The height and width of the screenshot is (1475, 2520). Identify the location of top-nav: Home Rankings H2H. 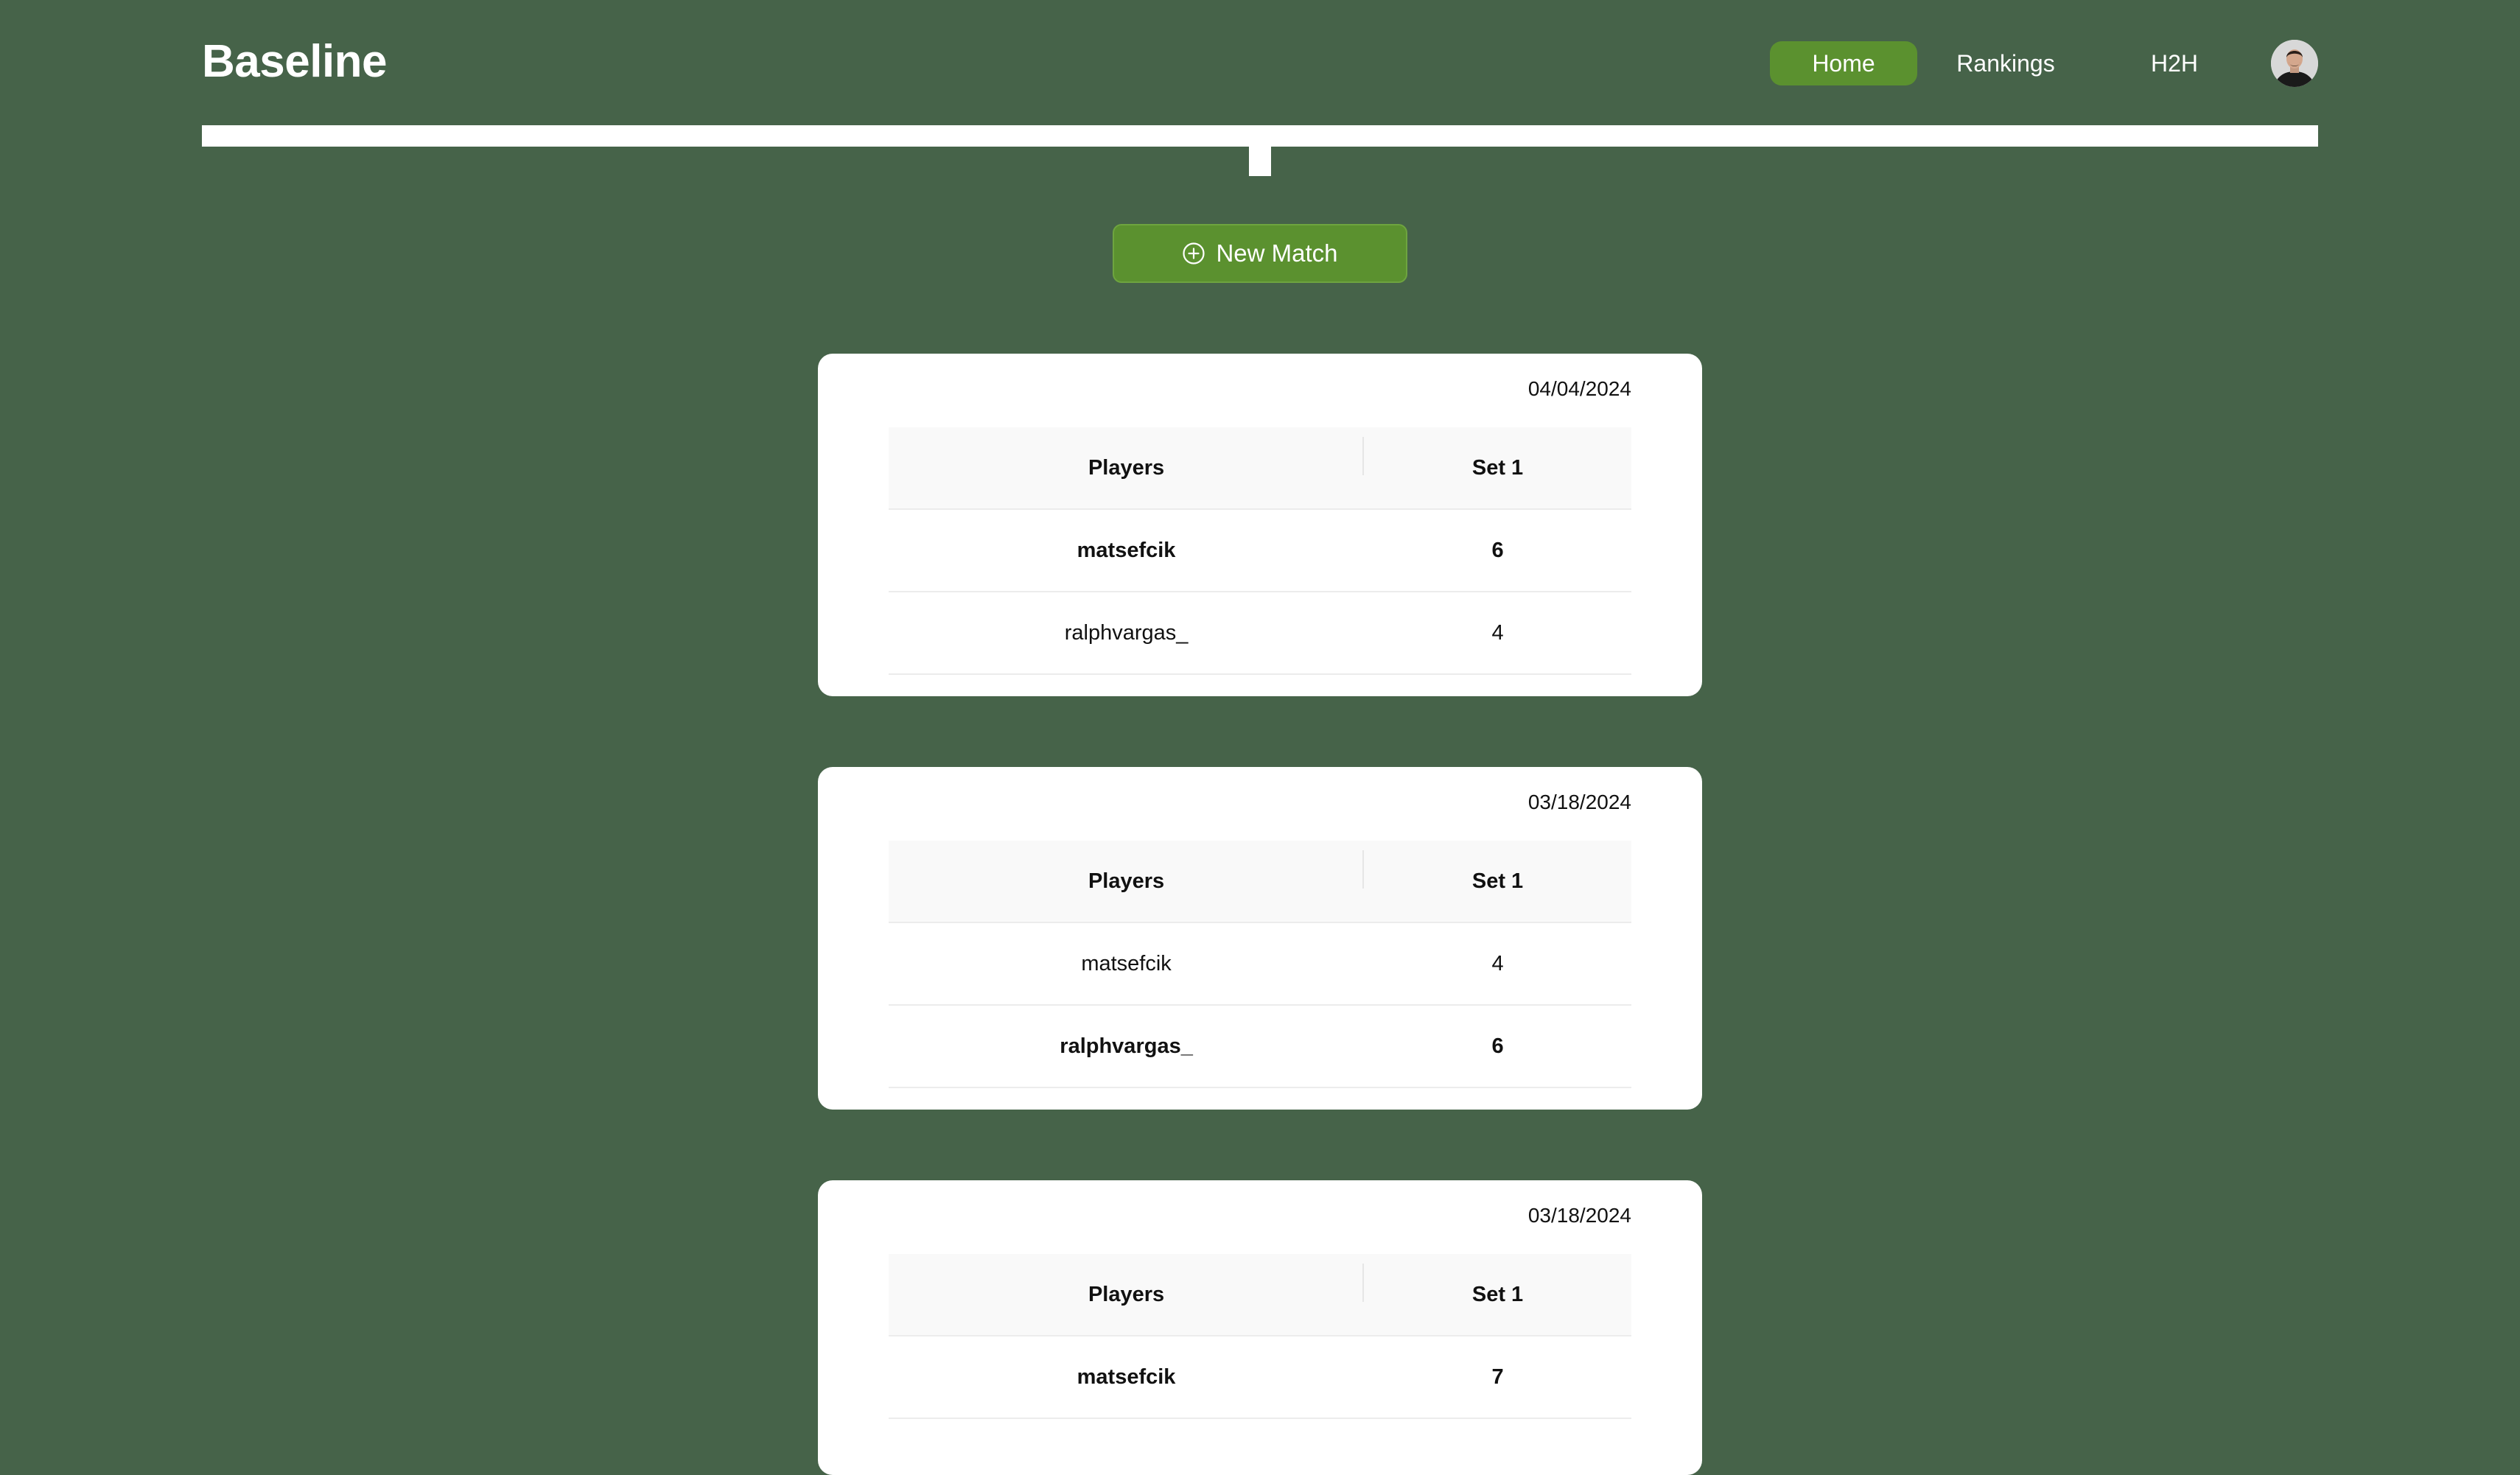
(2044, 63).